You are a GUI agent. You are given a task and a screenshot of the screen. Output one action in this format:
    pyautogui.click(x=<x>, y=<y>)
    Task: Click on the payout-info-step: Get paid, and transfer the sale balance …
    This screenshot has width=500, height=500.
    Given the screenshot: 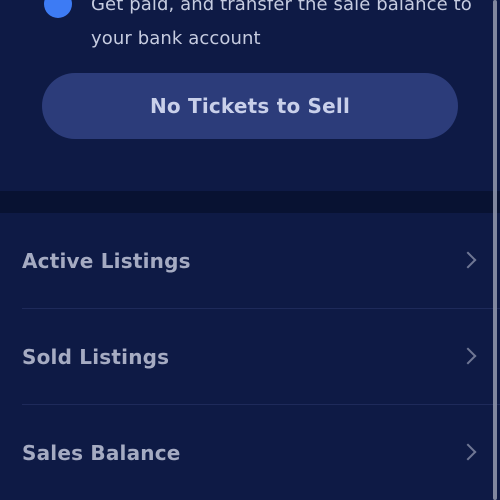 What is the action you would take?
    pyautogui.click(x=250, y=27)
    